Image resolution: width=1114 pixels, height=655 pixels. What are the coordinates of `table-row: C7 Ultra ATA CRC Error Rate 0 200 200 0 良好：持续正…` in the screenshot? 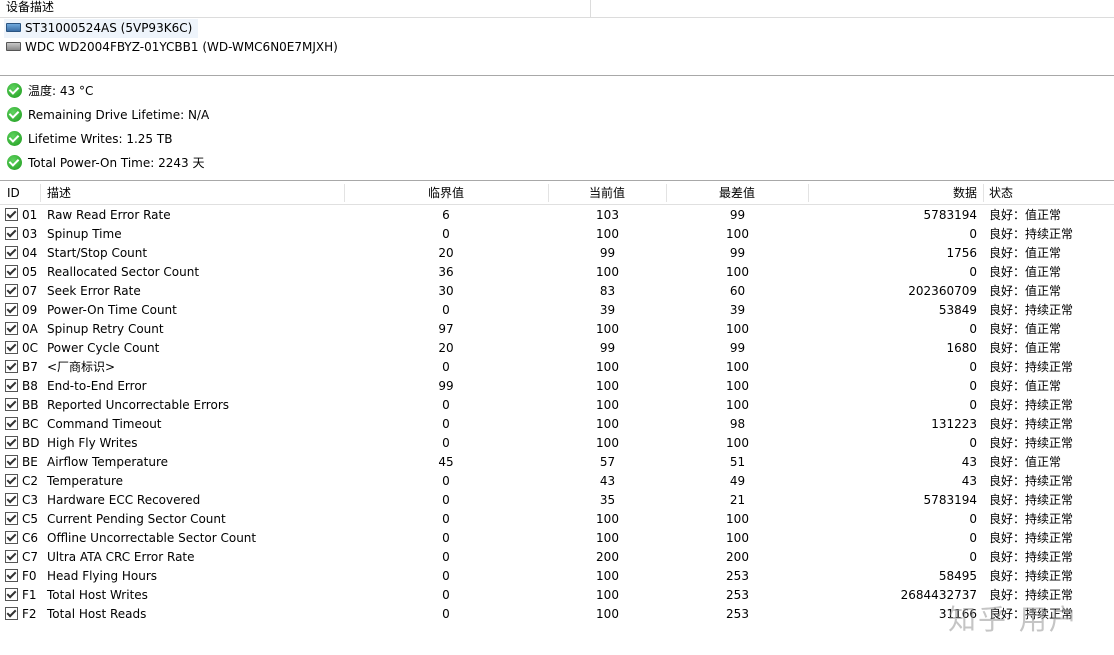 It's located at (557, 557).